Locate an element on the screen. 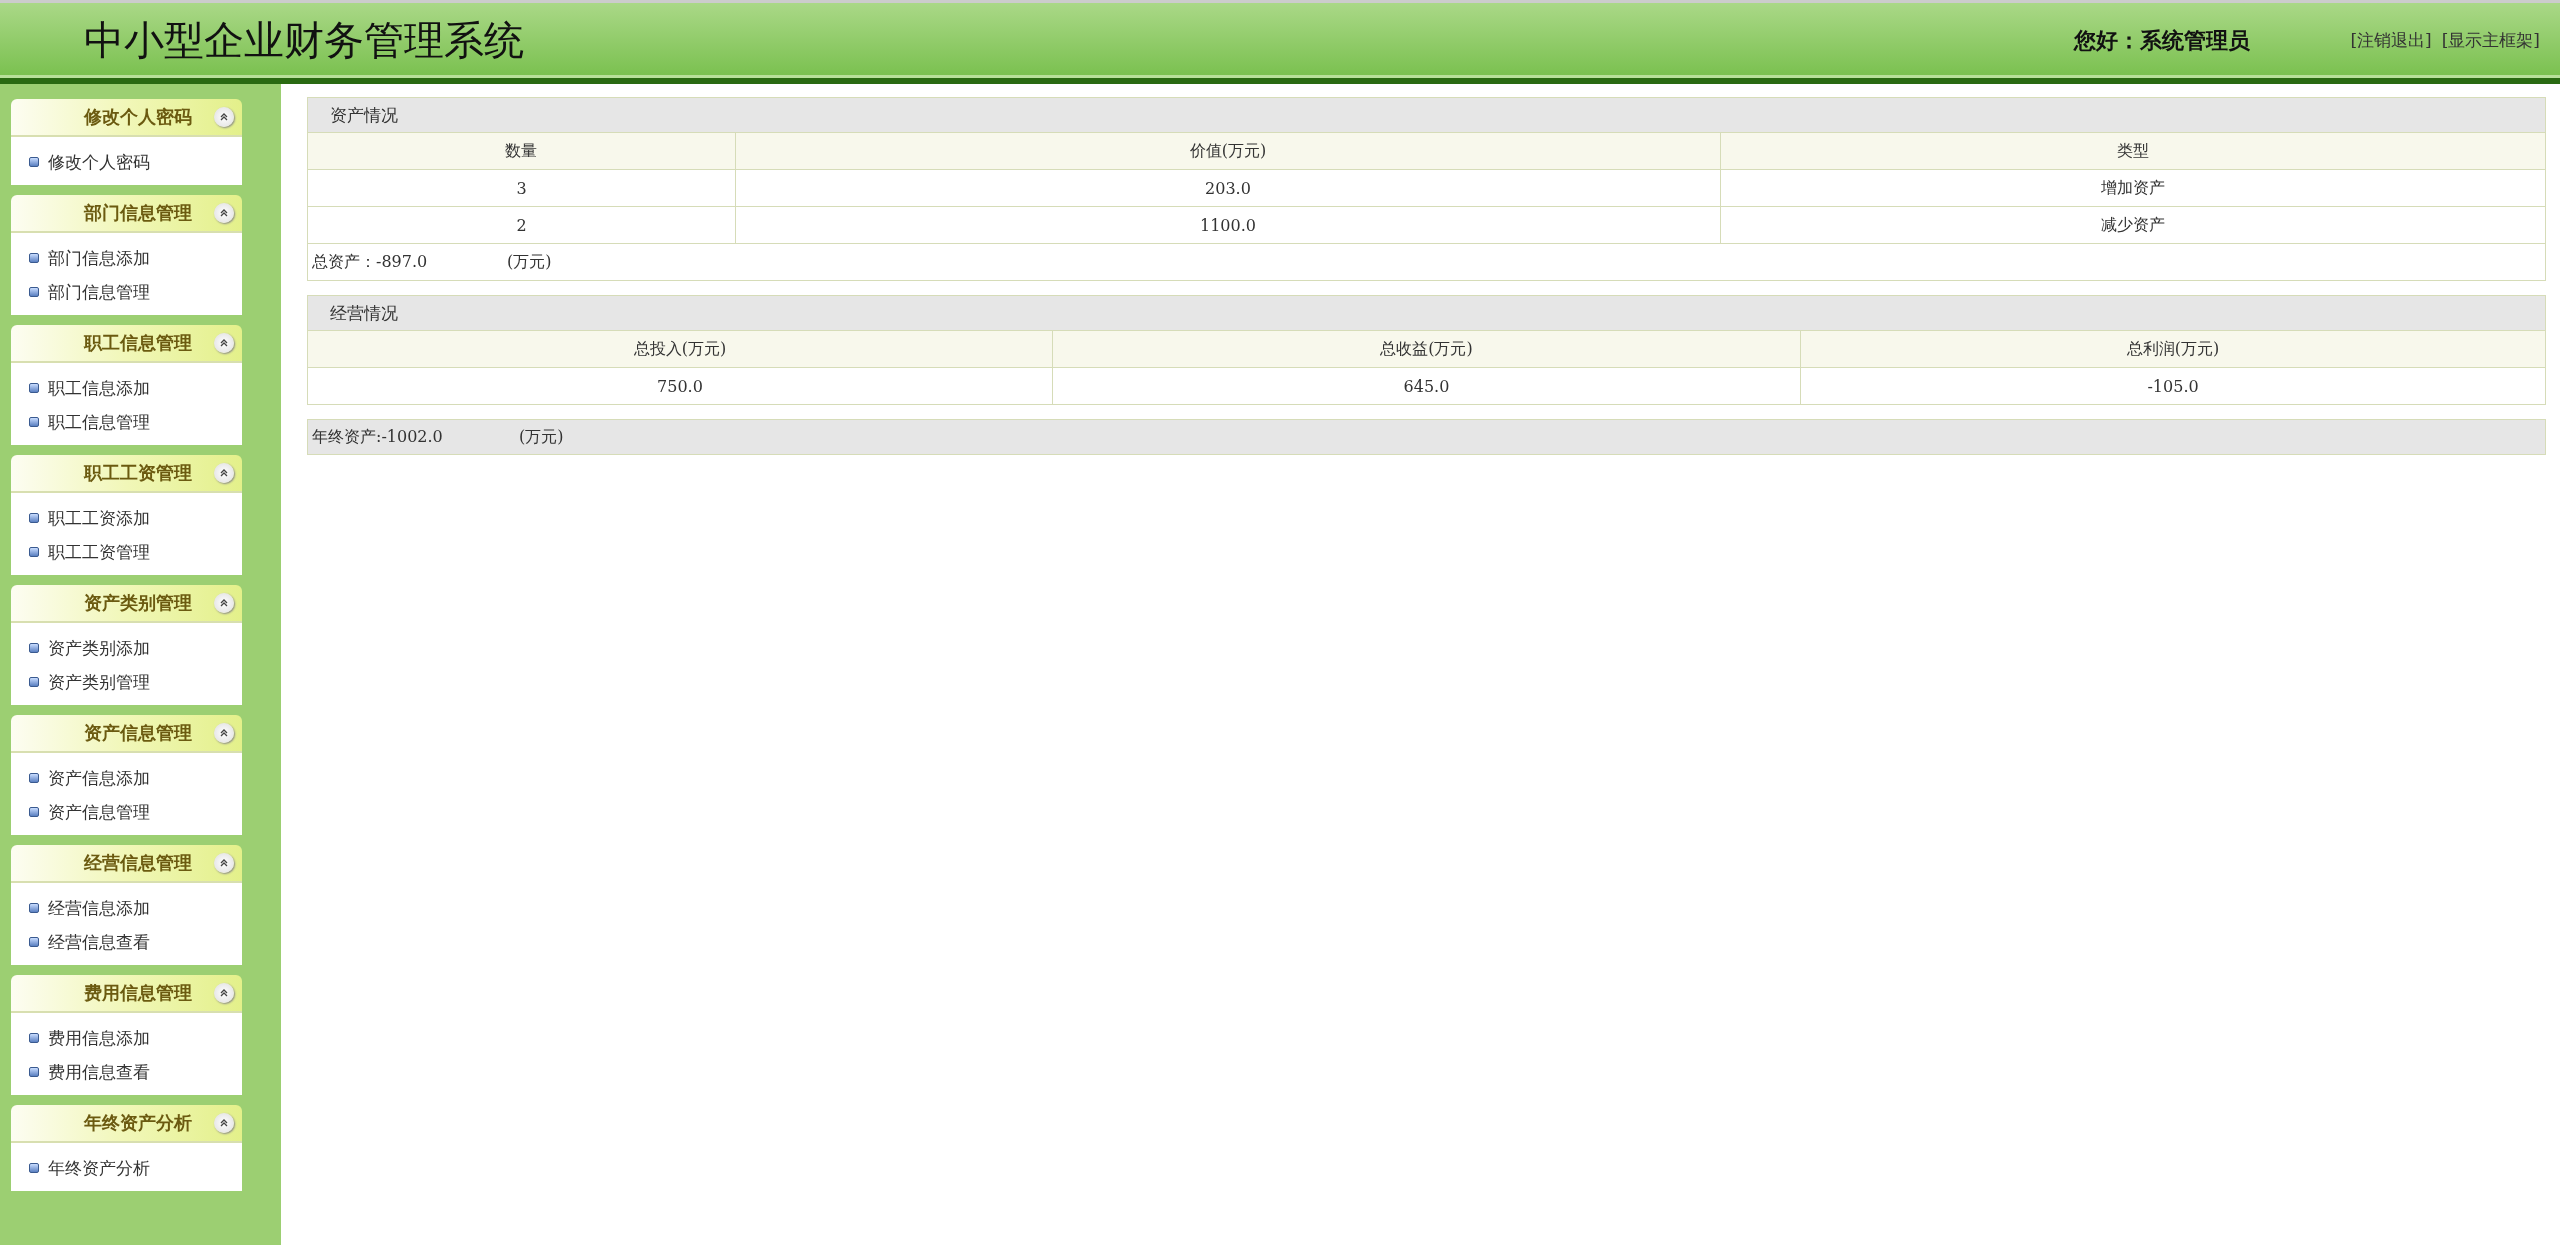 Image resolution: width=2560 pixels, height=1245 pixels. menu-item: 修改个人密码 is located at coordinates (135, 162).